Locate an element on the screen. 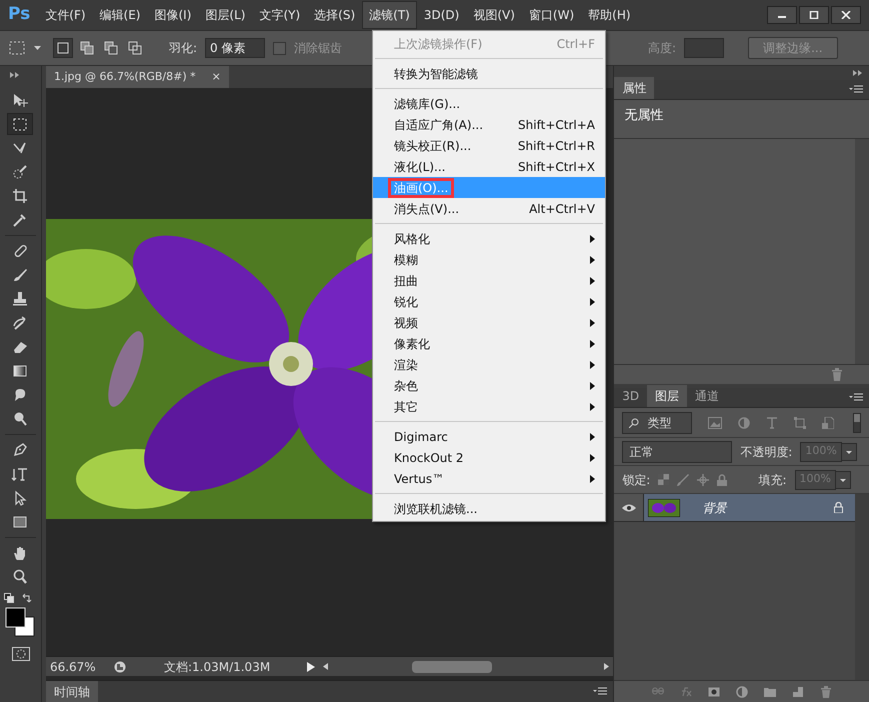 The width and height of the screenshot is (869, 702). properties-message: 无属性 is located at coordinates (741, 119).